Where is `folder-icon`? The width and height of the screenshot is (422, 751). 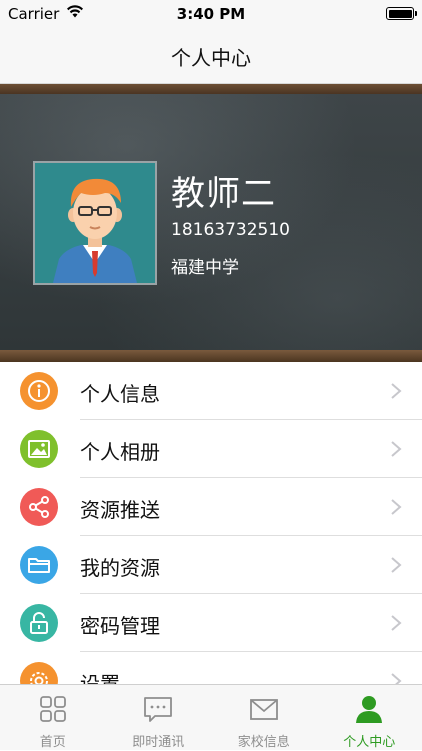
folder-icon is located at coordinates (39, 565).